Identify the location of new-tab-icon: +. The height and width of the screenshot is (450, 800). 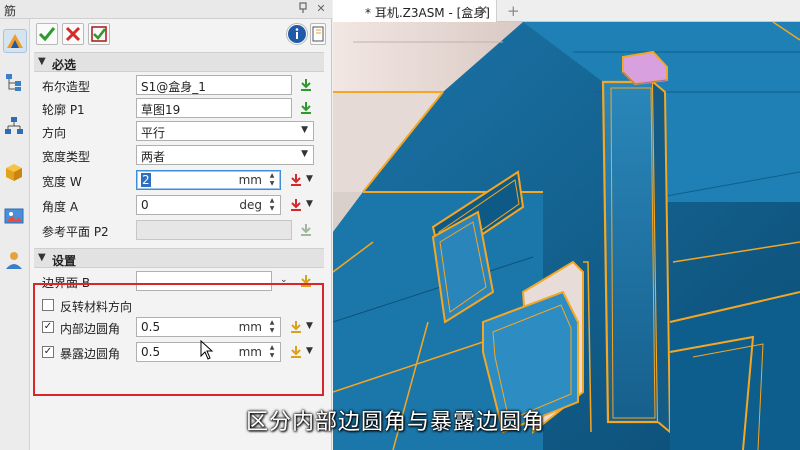
(513, 11).